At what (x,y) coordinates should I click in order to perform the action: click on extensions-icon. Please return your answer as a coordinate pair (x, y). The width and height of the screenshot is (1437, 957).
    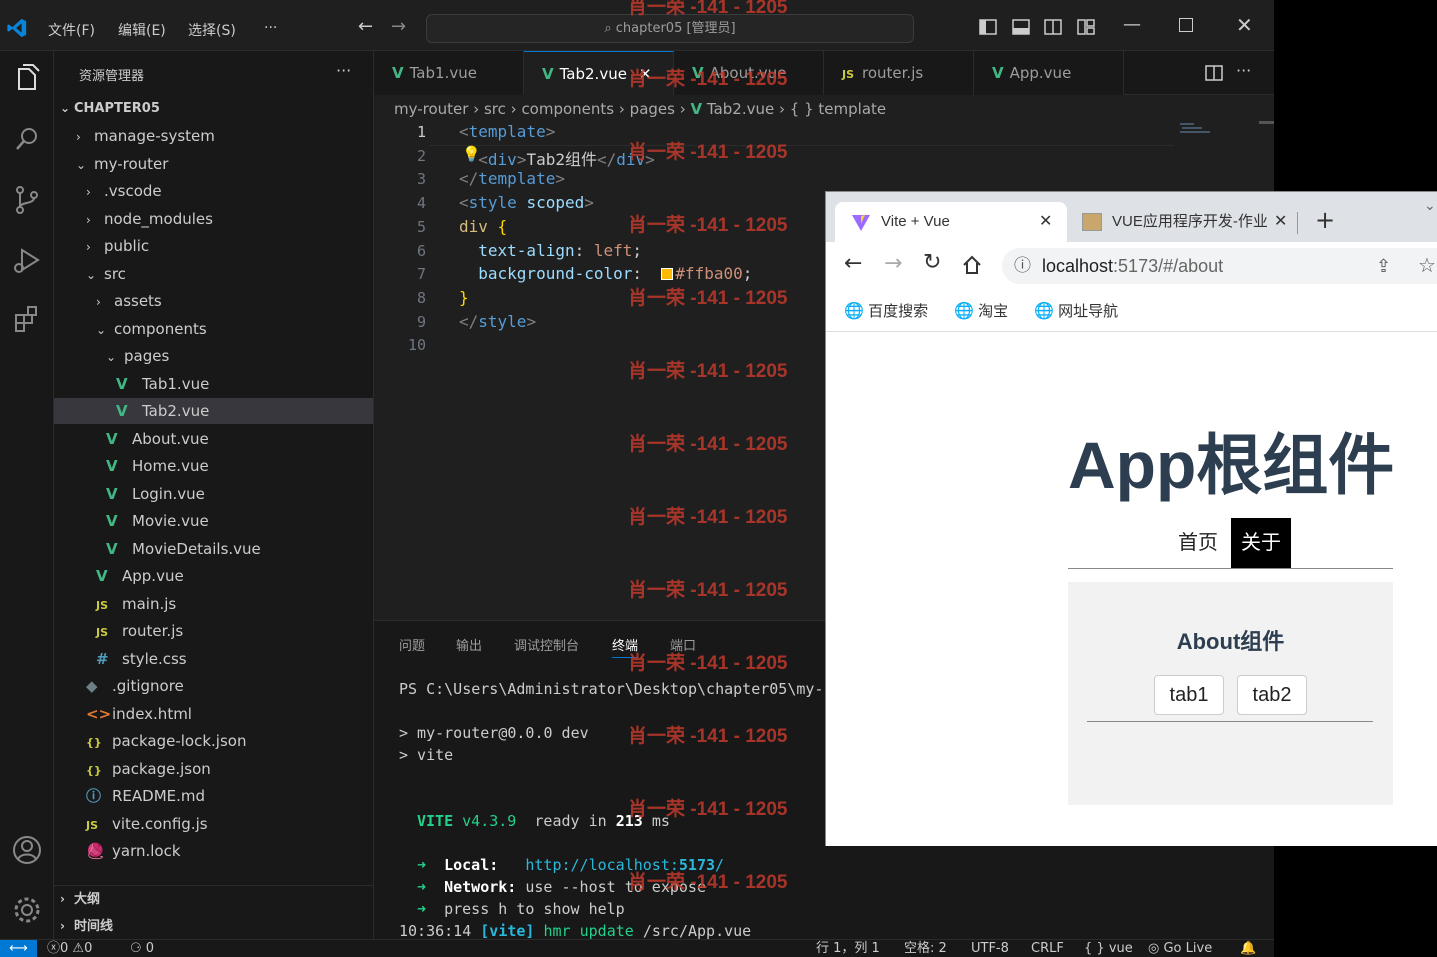
    Looking at the image, I should click on (27, 320).